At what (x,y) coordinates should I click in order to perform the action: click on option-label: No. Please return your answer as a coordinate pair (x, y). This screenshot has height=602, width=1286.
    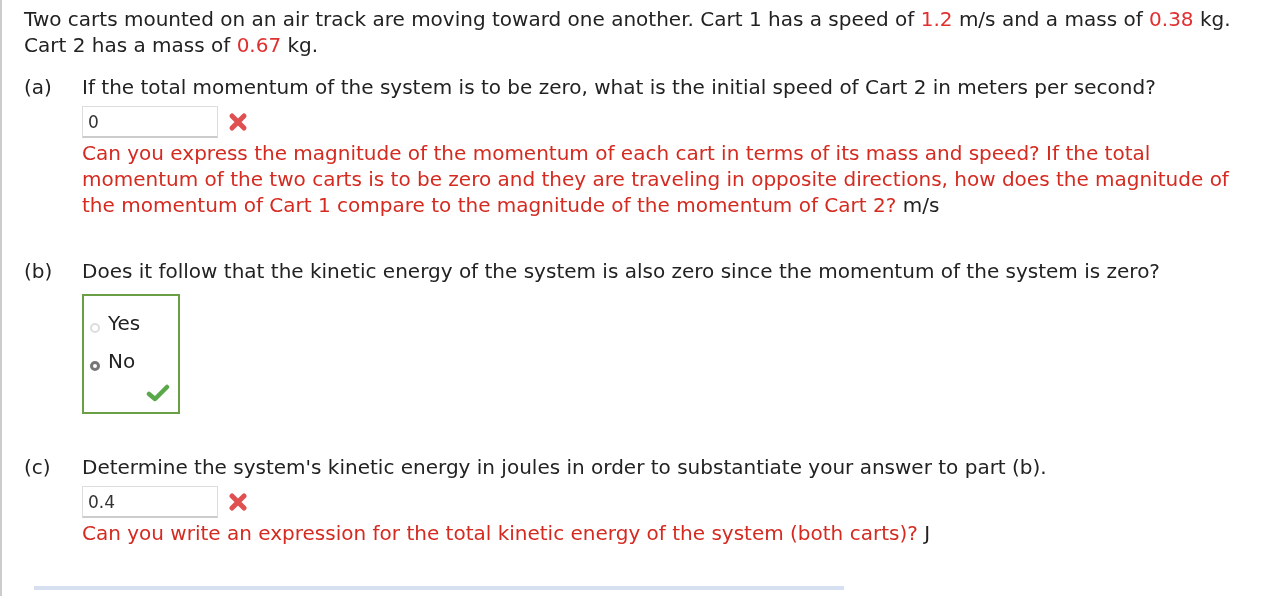
    Looking at the image, I should click on (122, 361).